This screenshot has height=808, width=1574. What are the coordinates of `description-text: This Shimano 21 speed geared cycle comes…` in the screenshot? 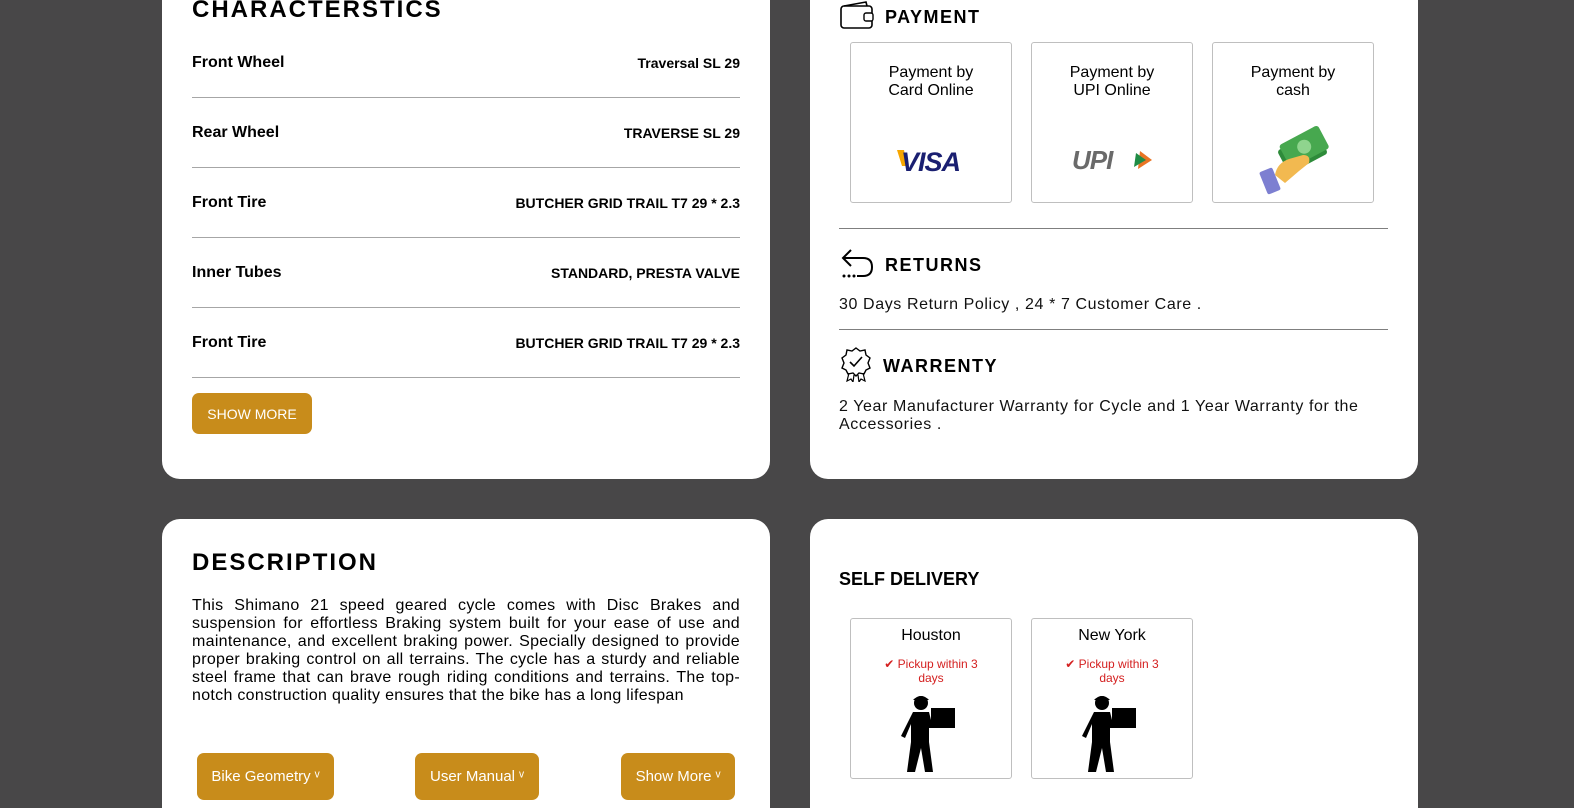 It's located at (466, 650).